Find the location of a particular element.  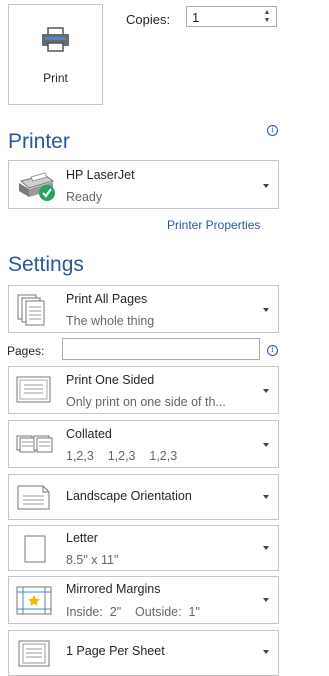

printer-status: Ready is located at coordinates (84, 197).